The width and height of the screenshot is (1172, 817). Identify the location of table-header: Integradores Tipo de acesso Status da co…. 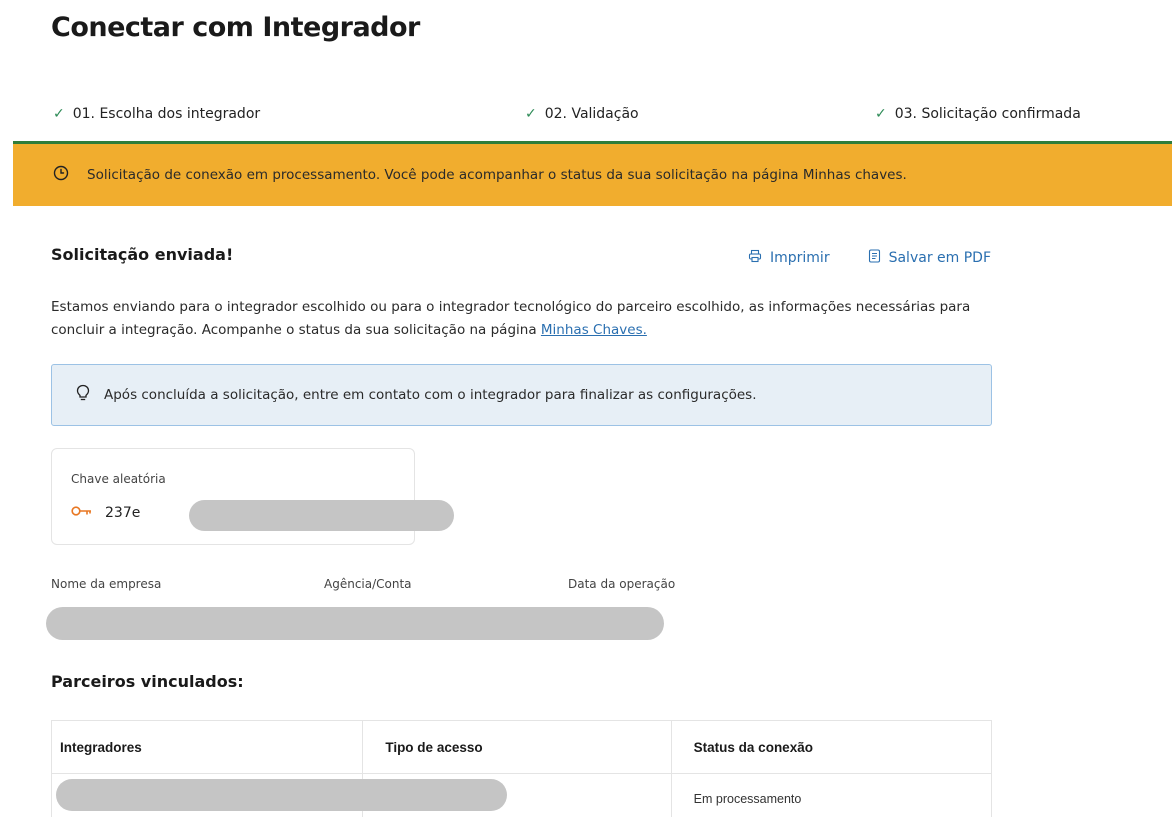
(521, 747).